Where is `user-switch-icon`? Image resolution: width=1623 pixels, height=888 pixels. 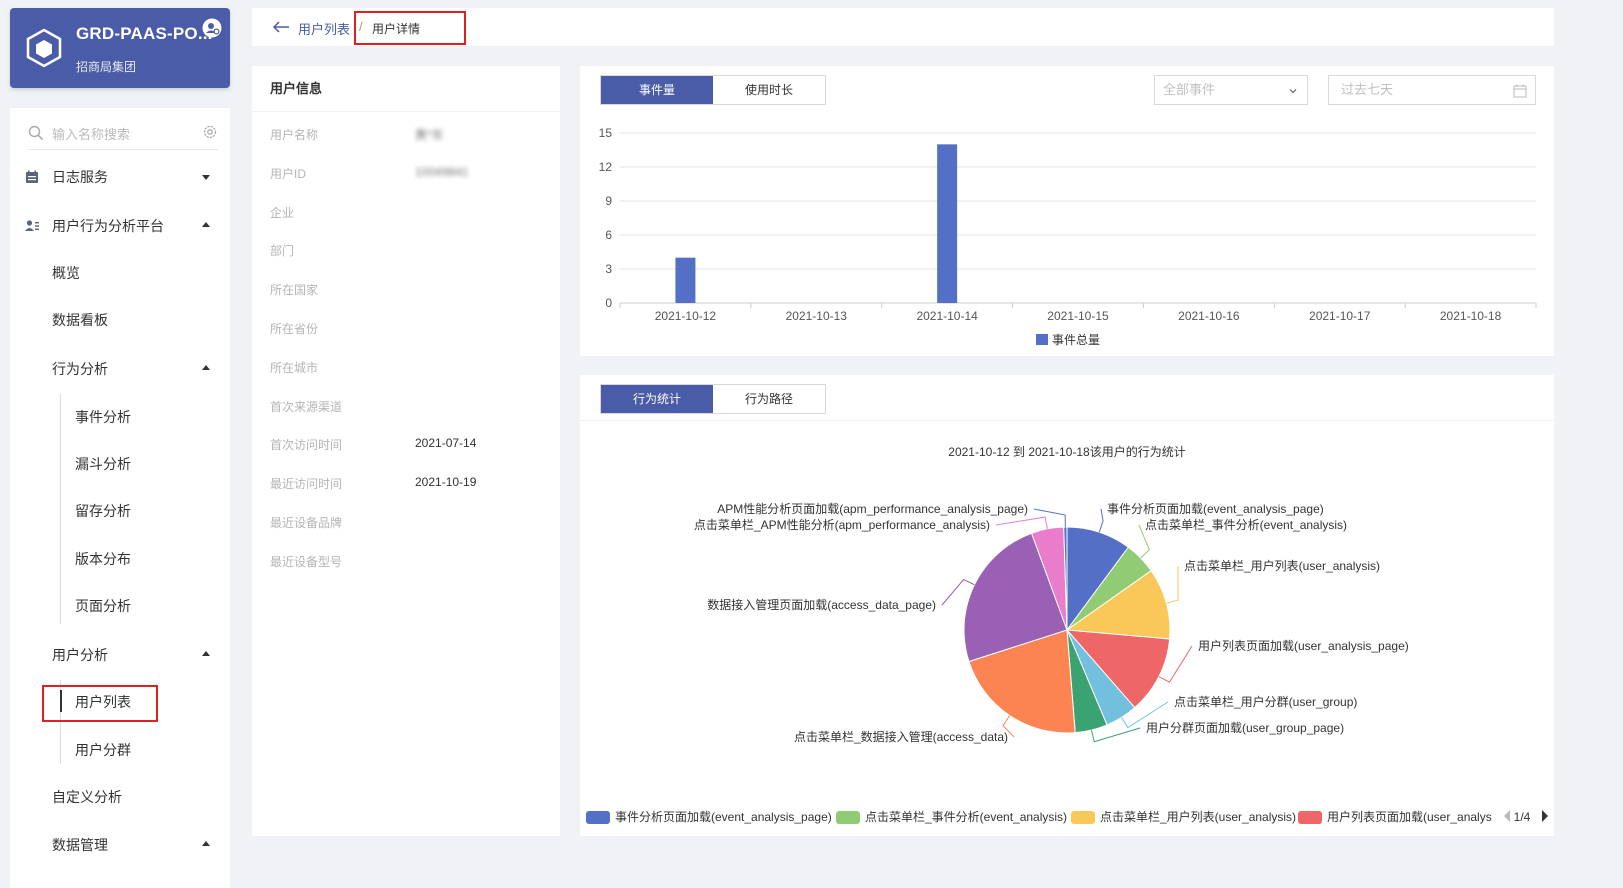
user-switch-icon is located at coordinates (212, 28).